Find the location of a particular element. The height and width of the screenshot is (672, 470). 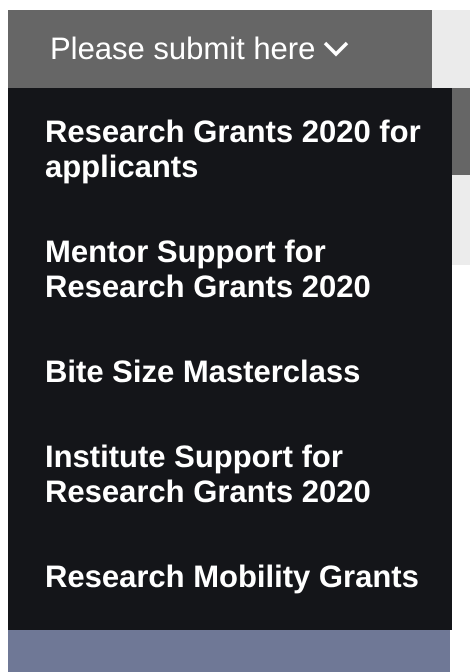

menu-item: Research Mobility Grants is located at coordinates (235, 576).